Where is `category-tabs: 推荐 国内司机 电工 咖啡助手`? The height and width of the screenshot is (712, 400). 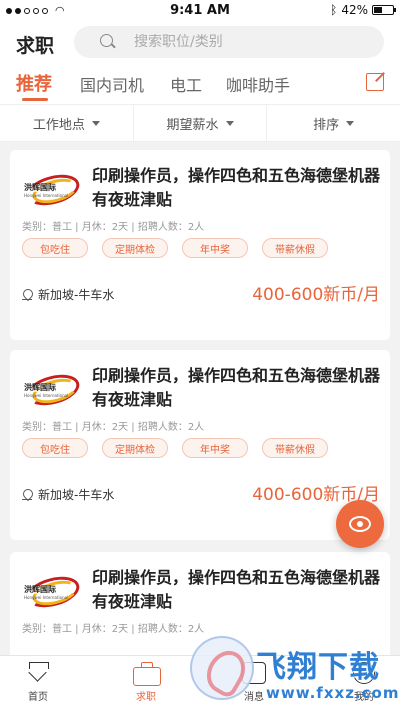 category-tabs: 推荐 国内司机 电工 咖啡助手 is located at coordinates (200, 83).